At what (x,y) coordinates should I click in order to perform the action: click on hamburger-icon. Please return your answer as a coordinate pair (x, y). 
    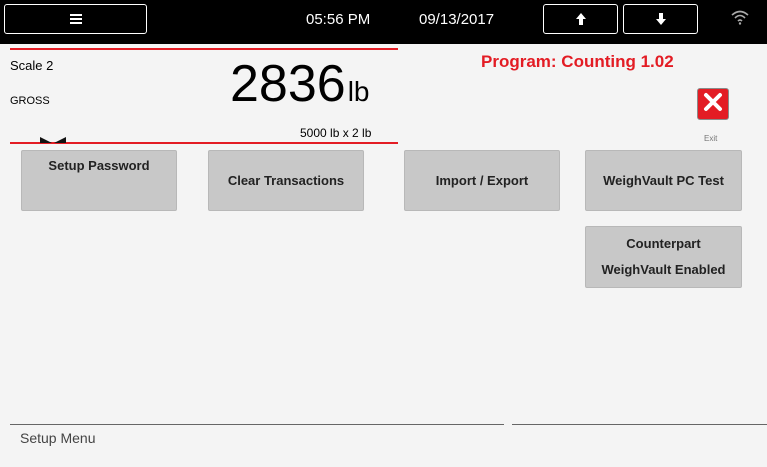
    Looking at the image, I should click on (76, 19).